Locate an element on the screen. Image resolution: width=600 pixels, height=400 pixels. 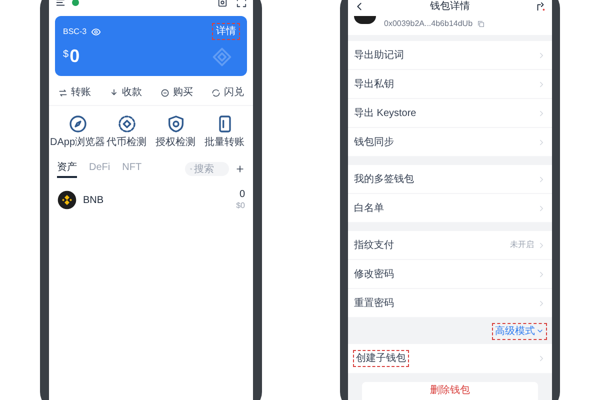
transfer-icon is located at coordinates (63, 93).